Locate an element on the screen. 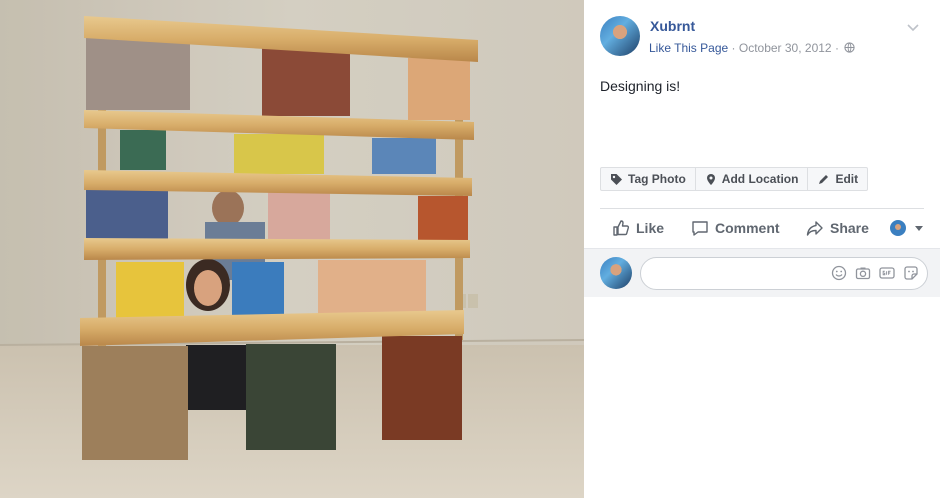 This screenshot has height=498, width=940. edit-label: Edit is located at coordinates (847, 179).